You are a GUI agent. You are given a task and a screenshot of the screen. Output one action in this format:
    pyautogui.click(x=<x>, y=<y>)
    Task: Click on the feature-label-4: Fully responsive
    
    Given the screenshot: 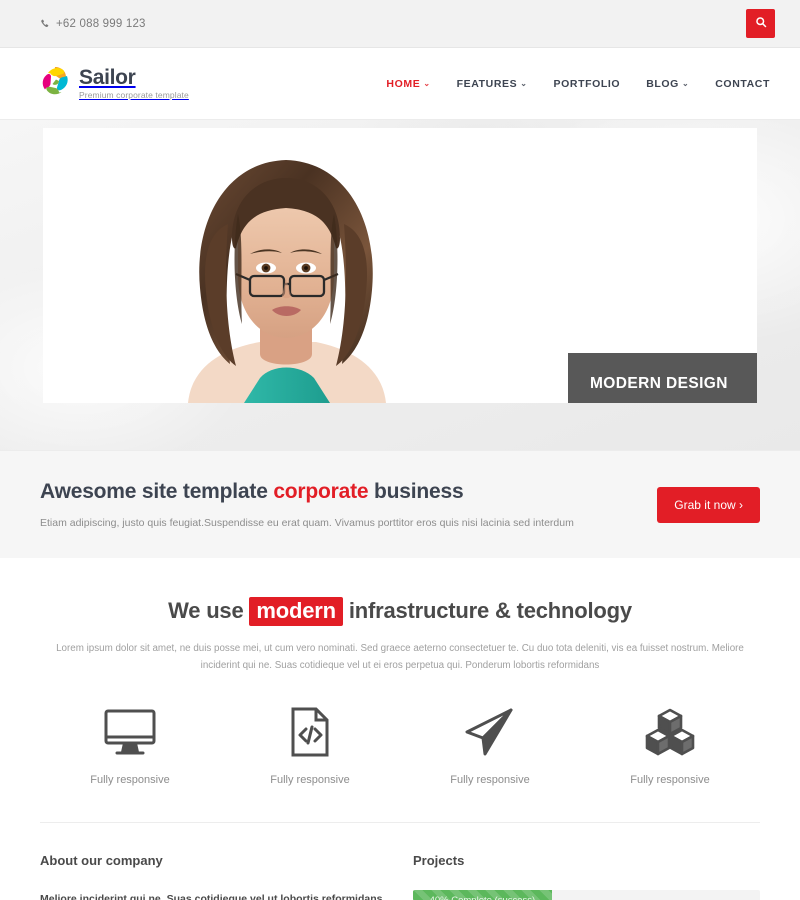 What is the action you would take?
    pyautogui.click(x=670, y=780)
    